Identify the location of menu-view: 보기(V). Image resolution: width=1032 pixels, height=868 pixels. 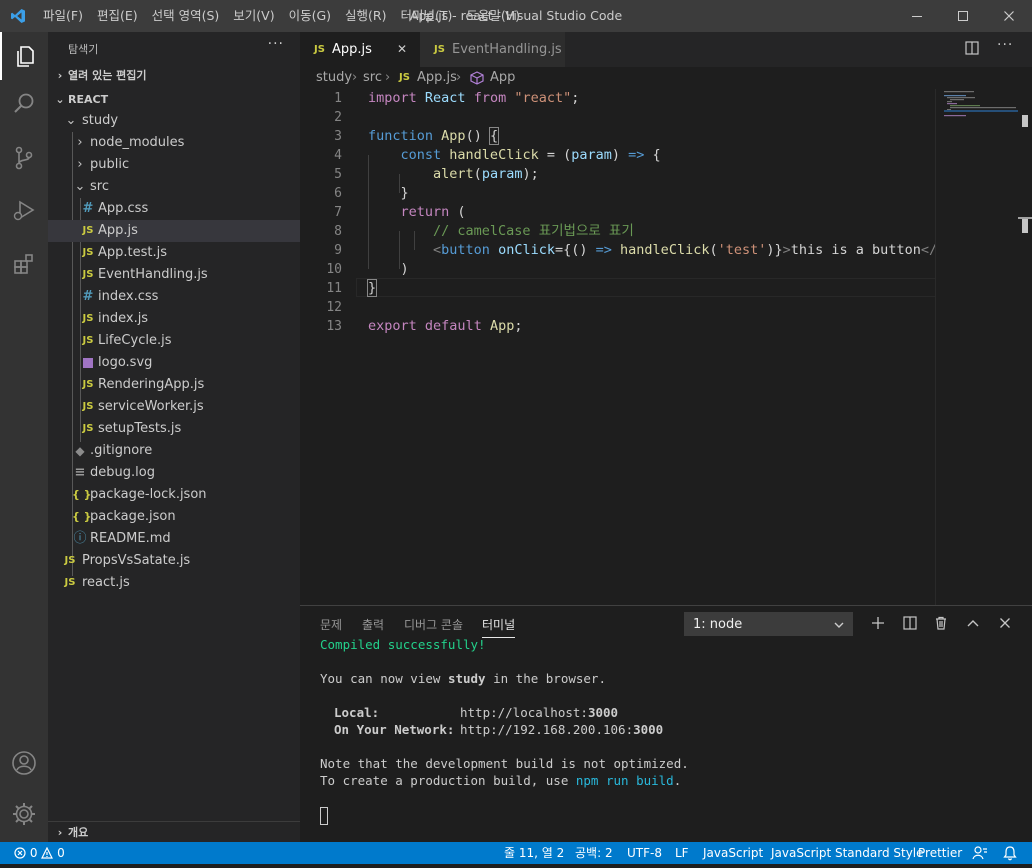
(253, 16).